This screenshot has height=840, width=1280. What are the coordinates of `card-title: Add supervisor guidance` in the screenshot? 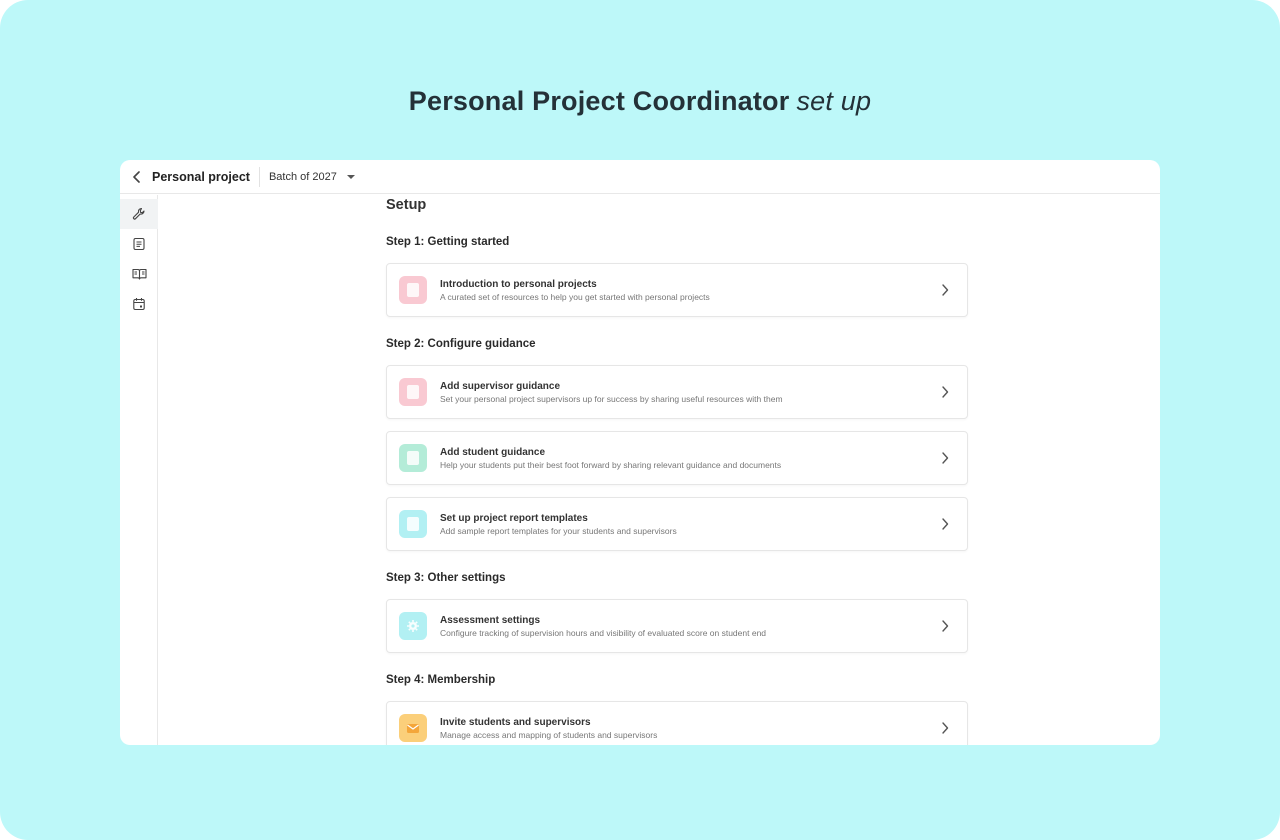 It's located at (500, 386).